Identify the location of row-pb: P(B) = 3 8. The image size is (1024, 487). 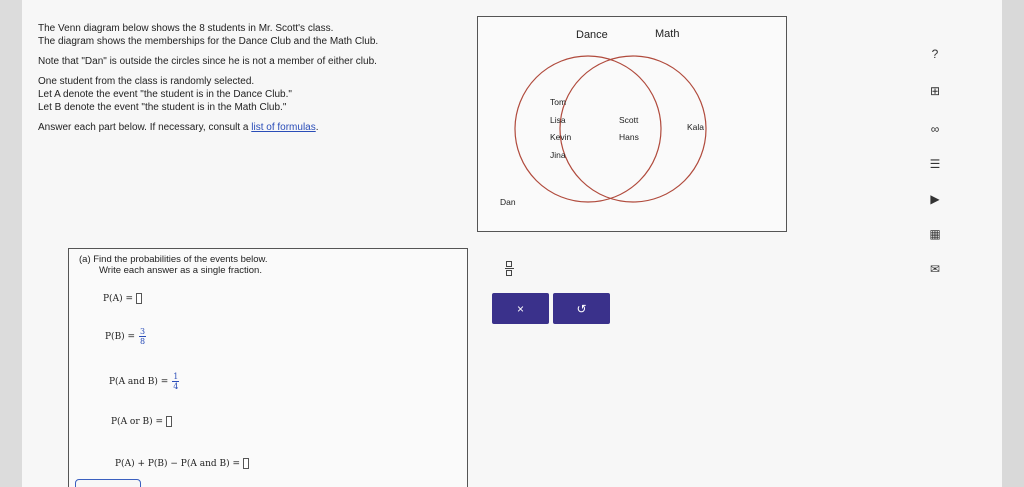
(126, 336).